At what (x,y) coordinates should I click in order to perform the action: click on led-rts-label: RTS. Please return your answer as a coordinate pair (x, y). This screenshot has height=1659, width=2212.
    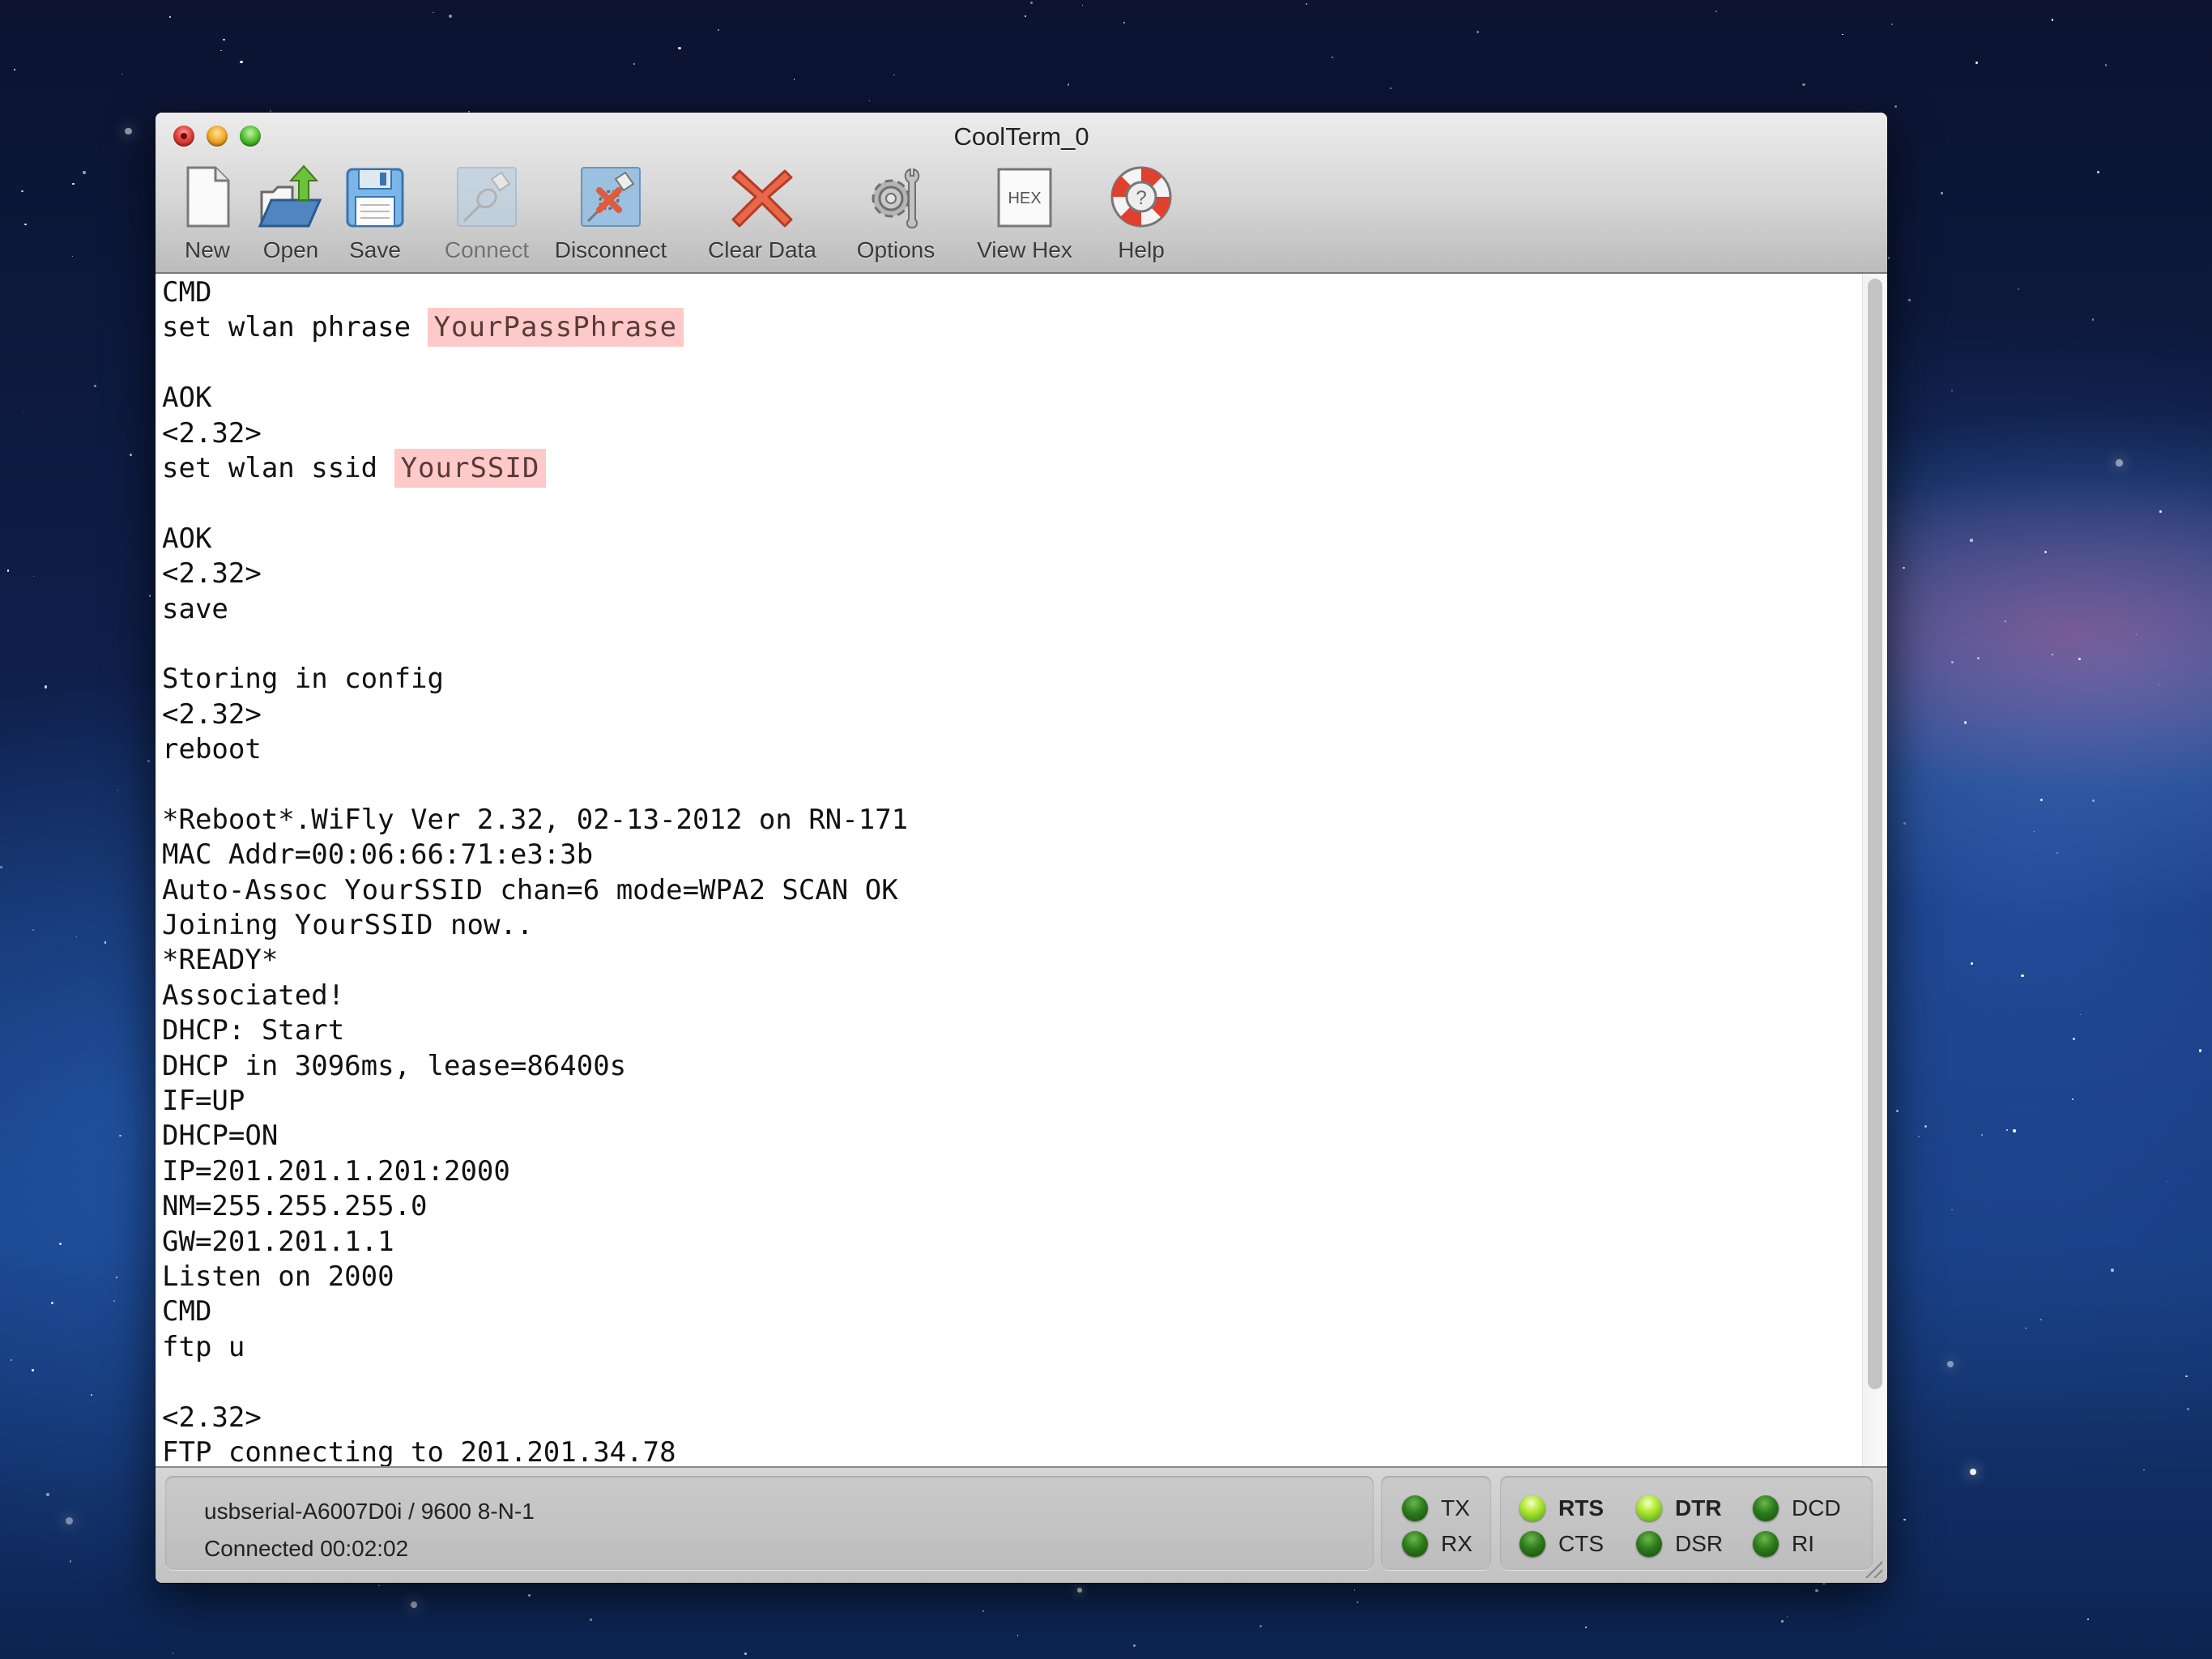
    Looking at the image, I should click on (1581, 1507).